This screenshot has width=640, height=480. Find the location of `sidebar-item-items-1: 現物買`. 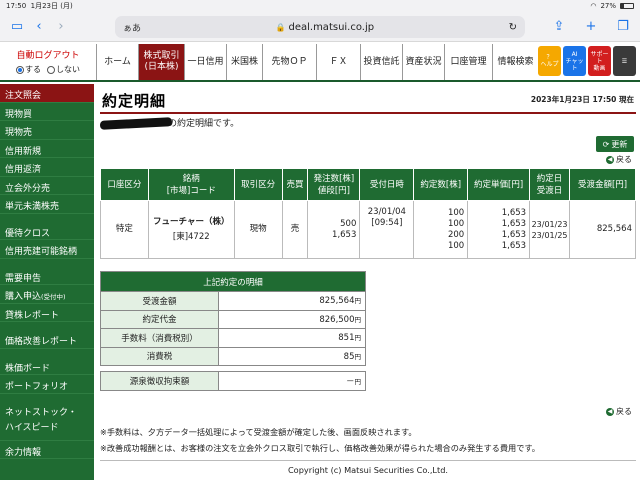

sidebar-item-items-1: 現物買 is located at coordinates (47, 112).